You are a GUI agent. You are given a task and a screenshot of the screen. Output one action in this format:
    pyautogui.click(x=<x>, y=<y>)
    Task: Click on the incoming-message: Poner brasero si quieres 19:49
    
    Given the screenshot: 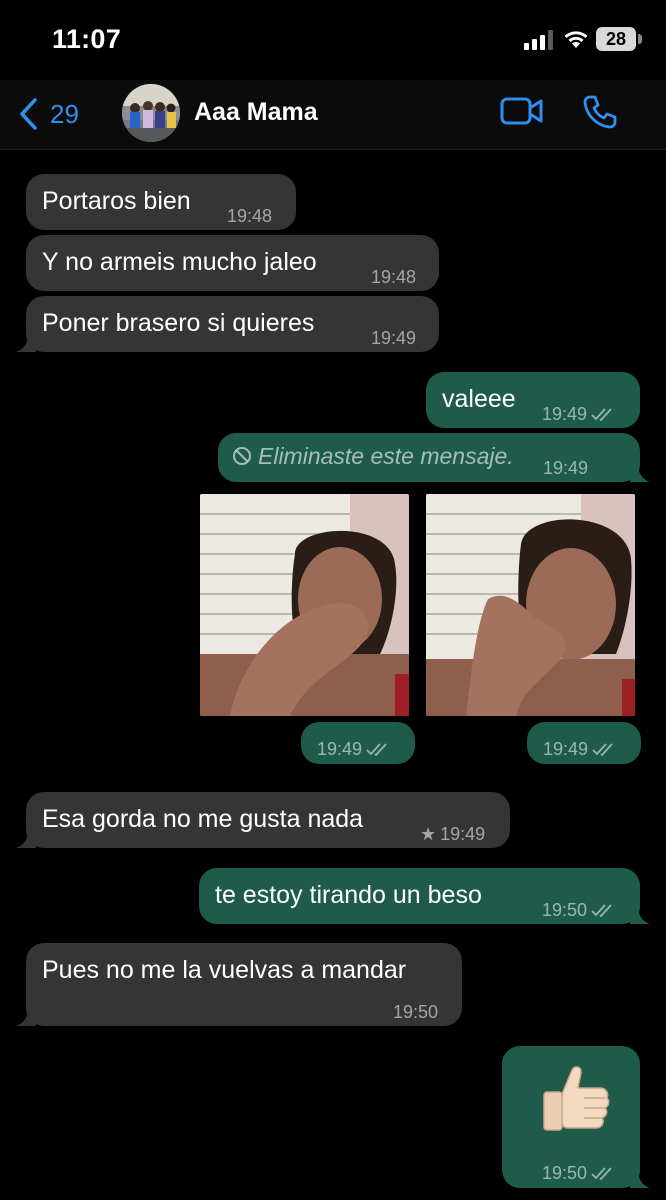 What is the action you would take?
    pyautogui.click(x=232, y=324)
    